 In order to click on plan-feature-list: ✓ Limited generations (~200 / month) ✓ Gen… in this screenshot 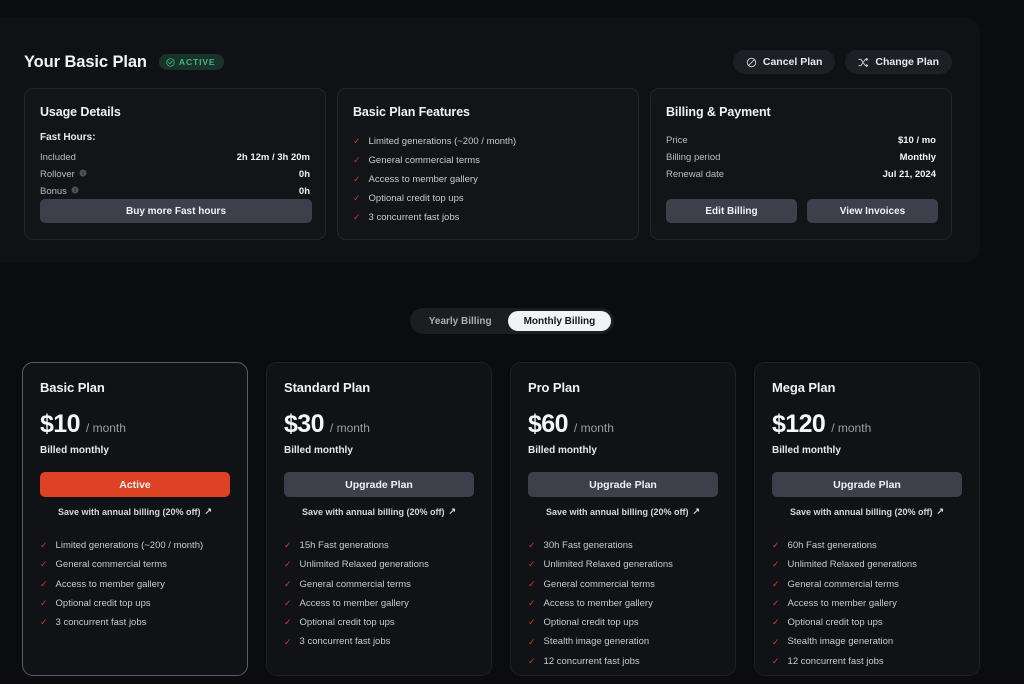, I will do `click(135, 584)`.